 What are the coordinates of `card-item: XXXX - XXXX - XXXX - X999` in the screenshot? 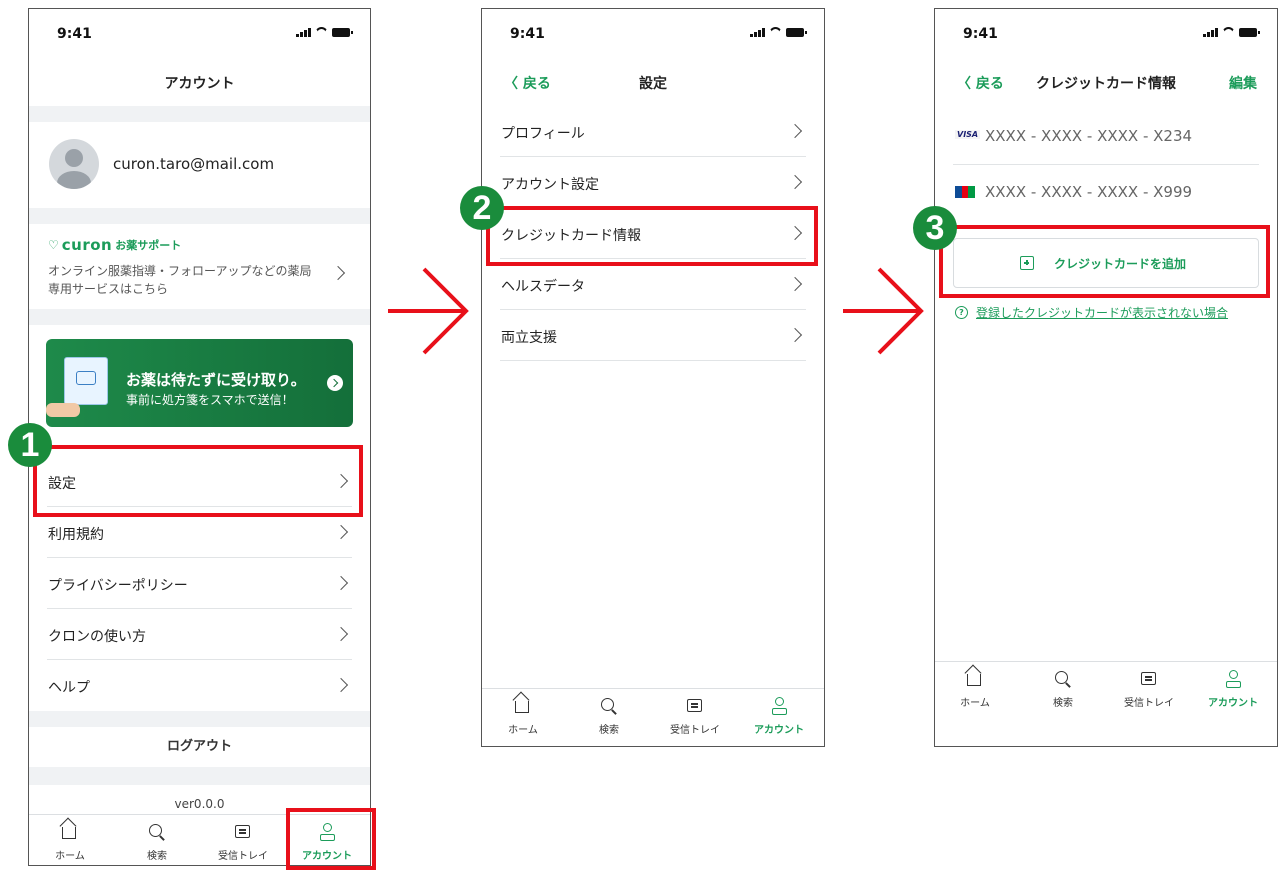 It's located at (1106, 193).